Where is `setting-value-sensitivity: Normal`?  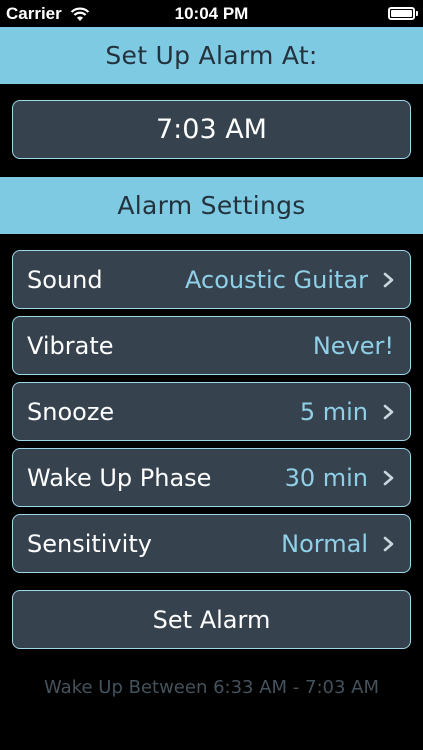
setting-value-sensitivity: Normal is located at coordinates (324, 543).